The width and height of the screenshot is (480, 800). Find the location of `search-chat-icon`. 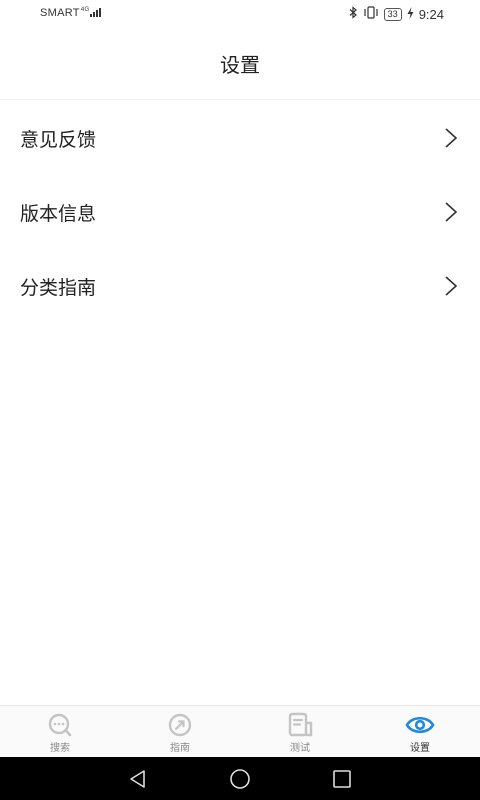

search-chat-icon is located at coordinates (60, 725).